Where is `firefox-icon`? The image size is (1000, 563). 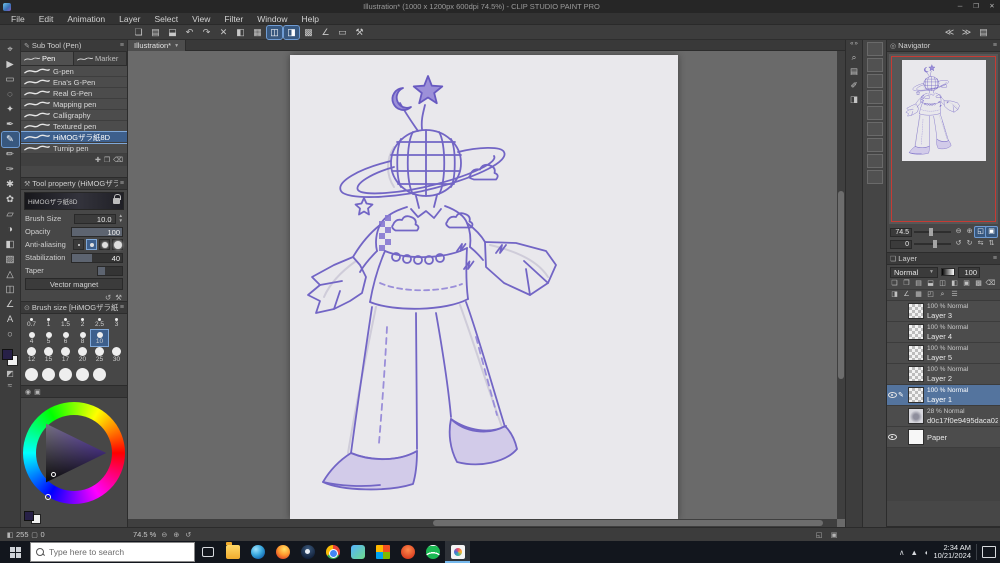
firefox-icon is located at coordinates (282, 552).